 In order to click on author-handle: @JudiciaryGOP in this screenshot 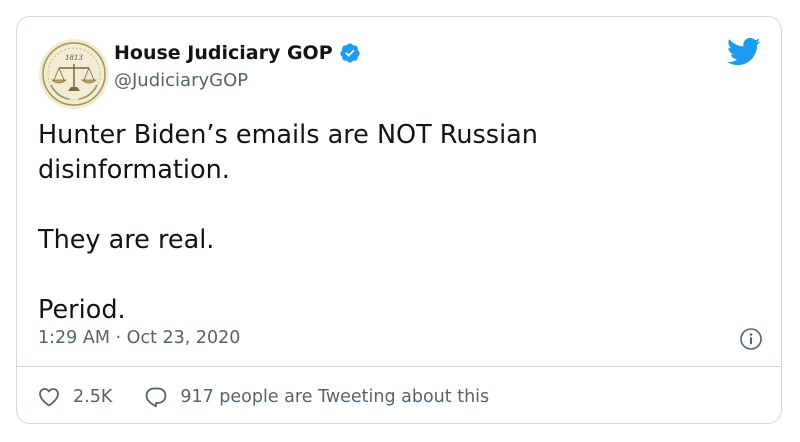, I will do `click(181, 81)`.